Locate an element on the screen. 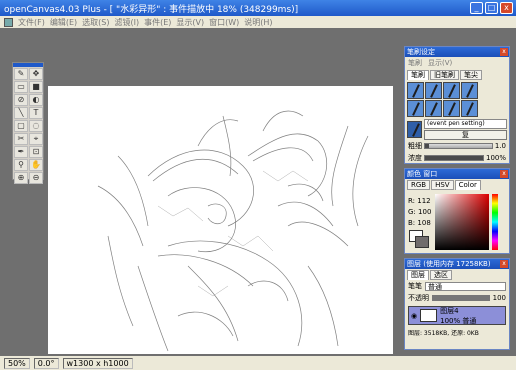 The height and width of the screenshot is (370, 516). eraser-tool-icon: ⊘ is located at coordinates (21, 100).